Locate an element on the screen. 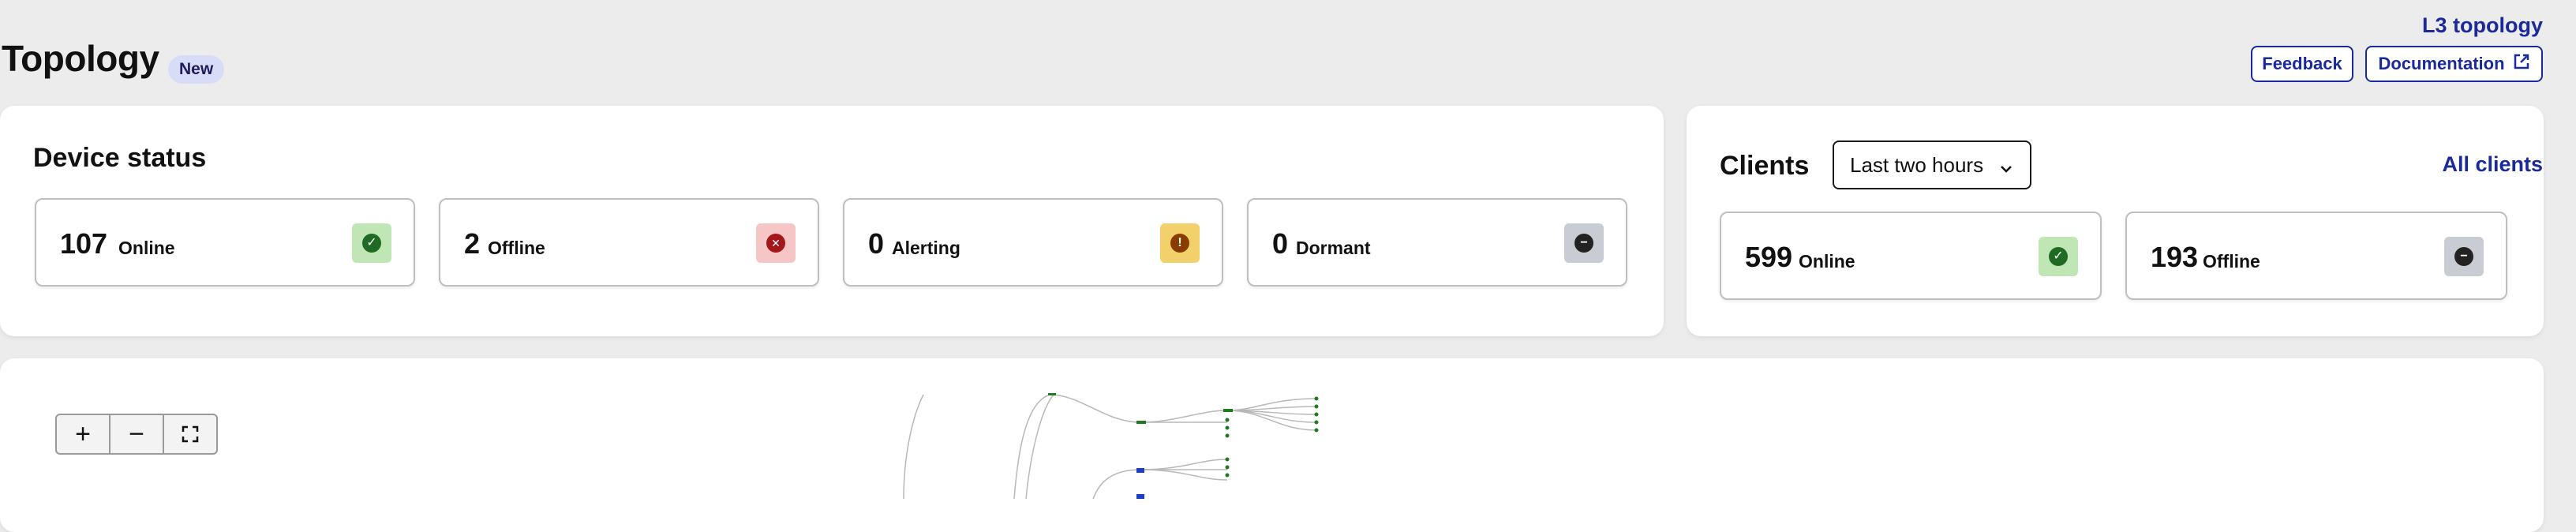 This screenshot has width=2576, height=532. clients-online-tile: 599 Online ✓ is located at coordinates (1911, 256).